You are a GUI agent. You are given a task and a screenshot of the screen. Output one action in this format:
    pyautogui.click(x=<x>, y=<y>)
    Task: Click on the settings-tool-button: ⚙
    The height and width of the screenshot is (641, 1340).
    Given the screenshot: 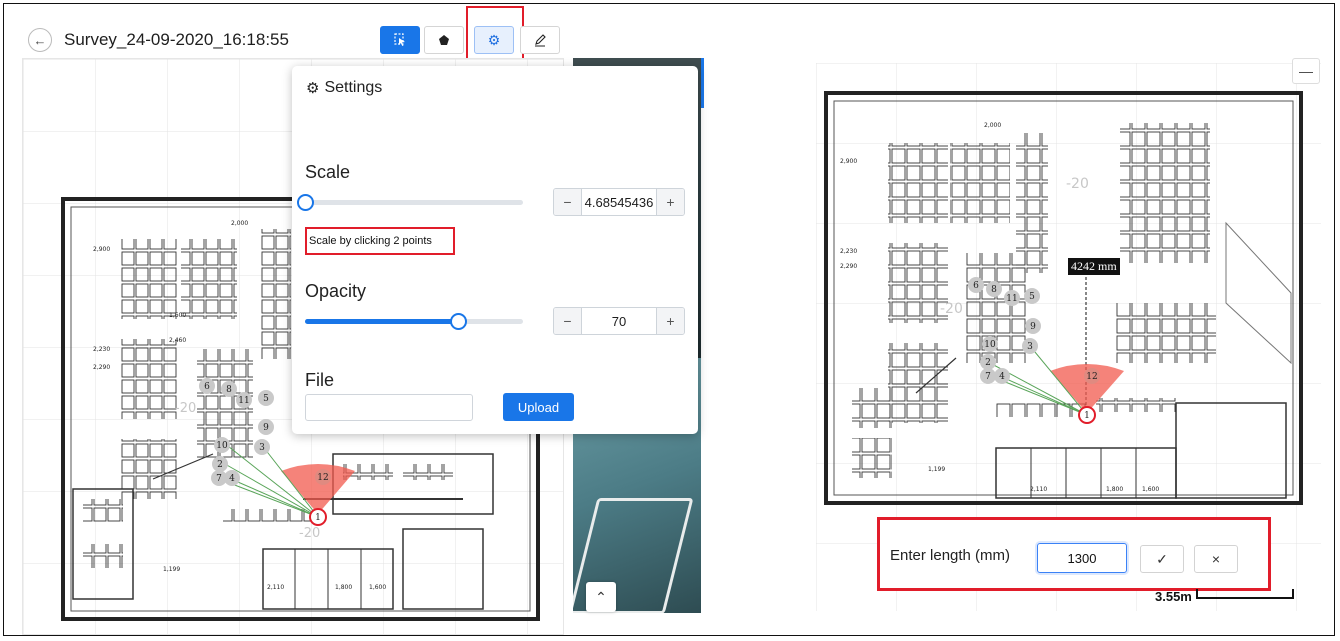 What is the action you would take?
    pyautogui.click(x=494, y=40)
    